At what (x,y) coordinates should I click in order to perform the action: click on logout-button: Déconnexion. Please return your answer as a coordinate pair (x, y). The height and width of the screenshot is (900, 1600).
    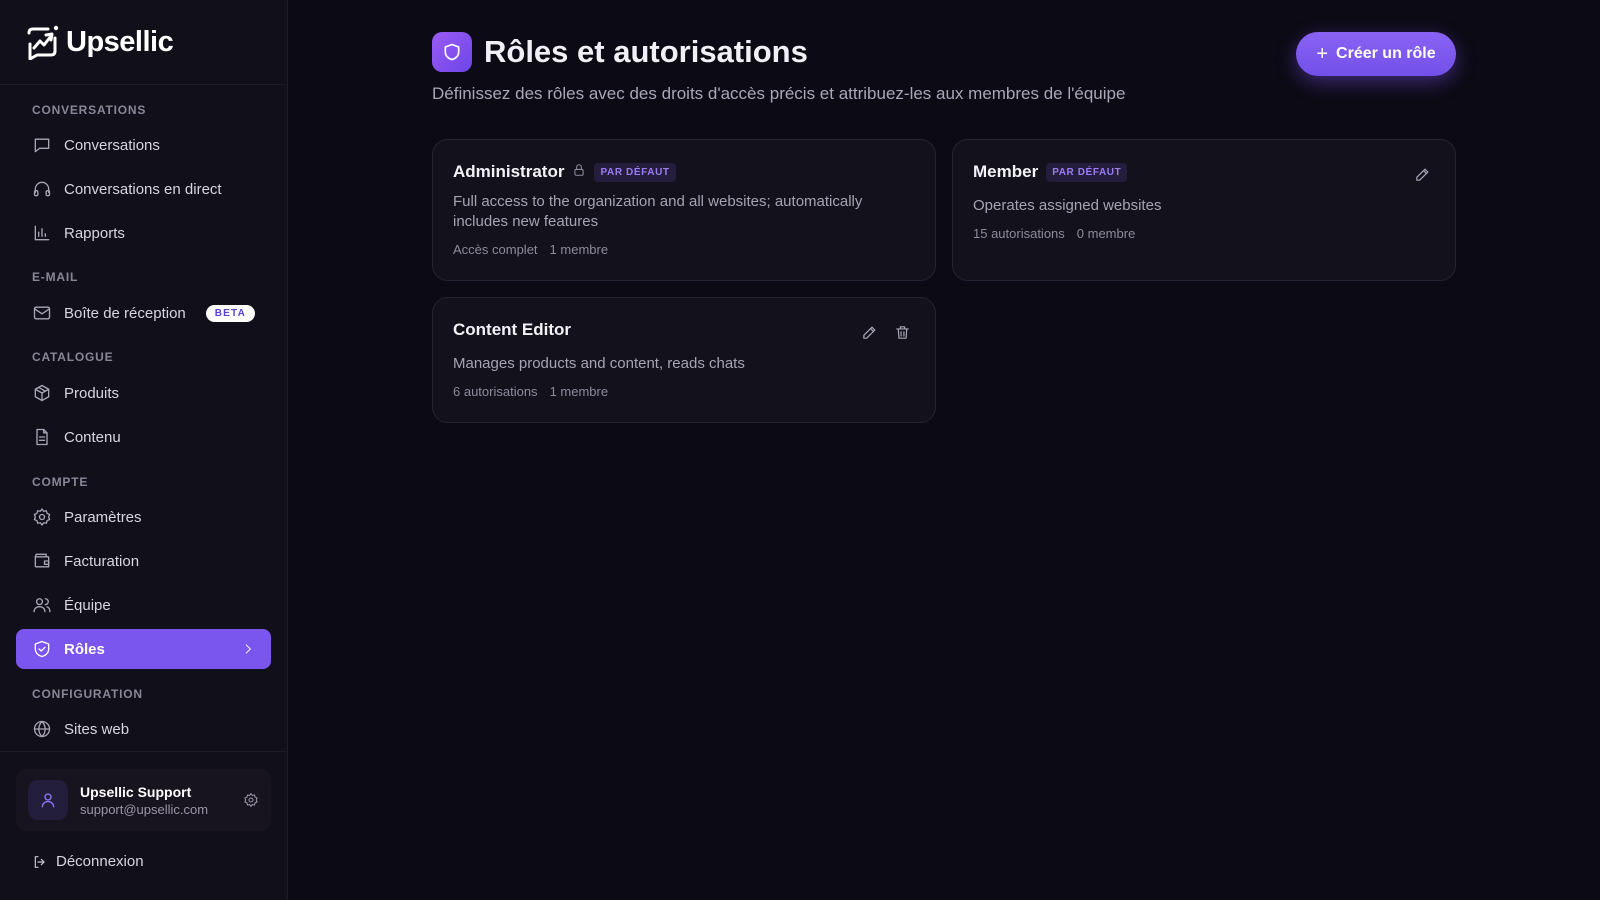
    Looking at the image, I should click on (88, 861).